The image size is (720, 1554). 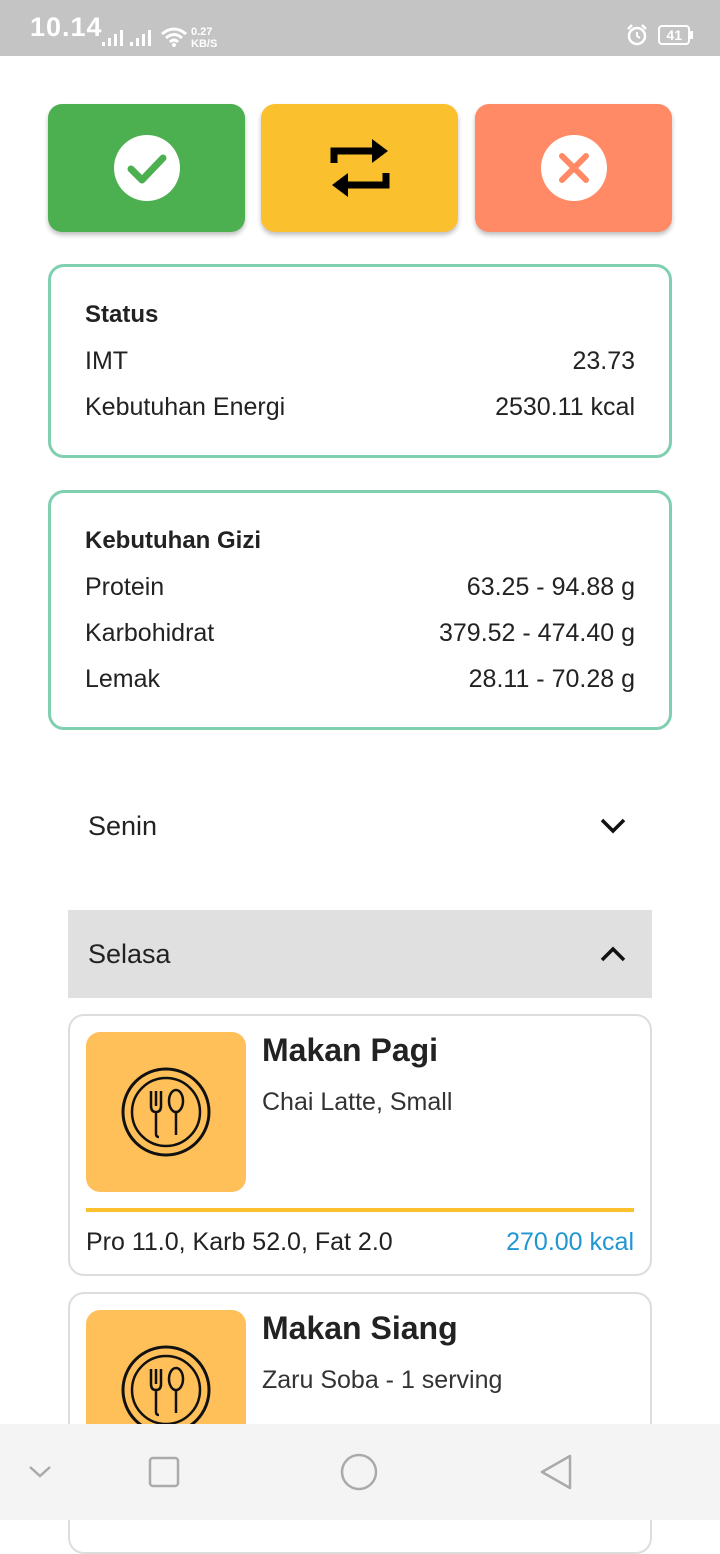 I want to click on home-icon, so click(x=359, y=1472).